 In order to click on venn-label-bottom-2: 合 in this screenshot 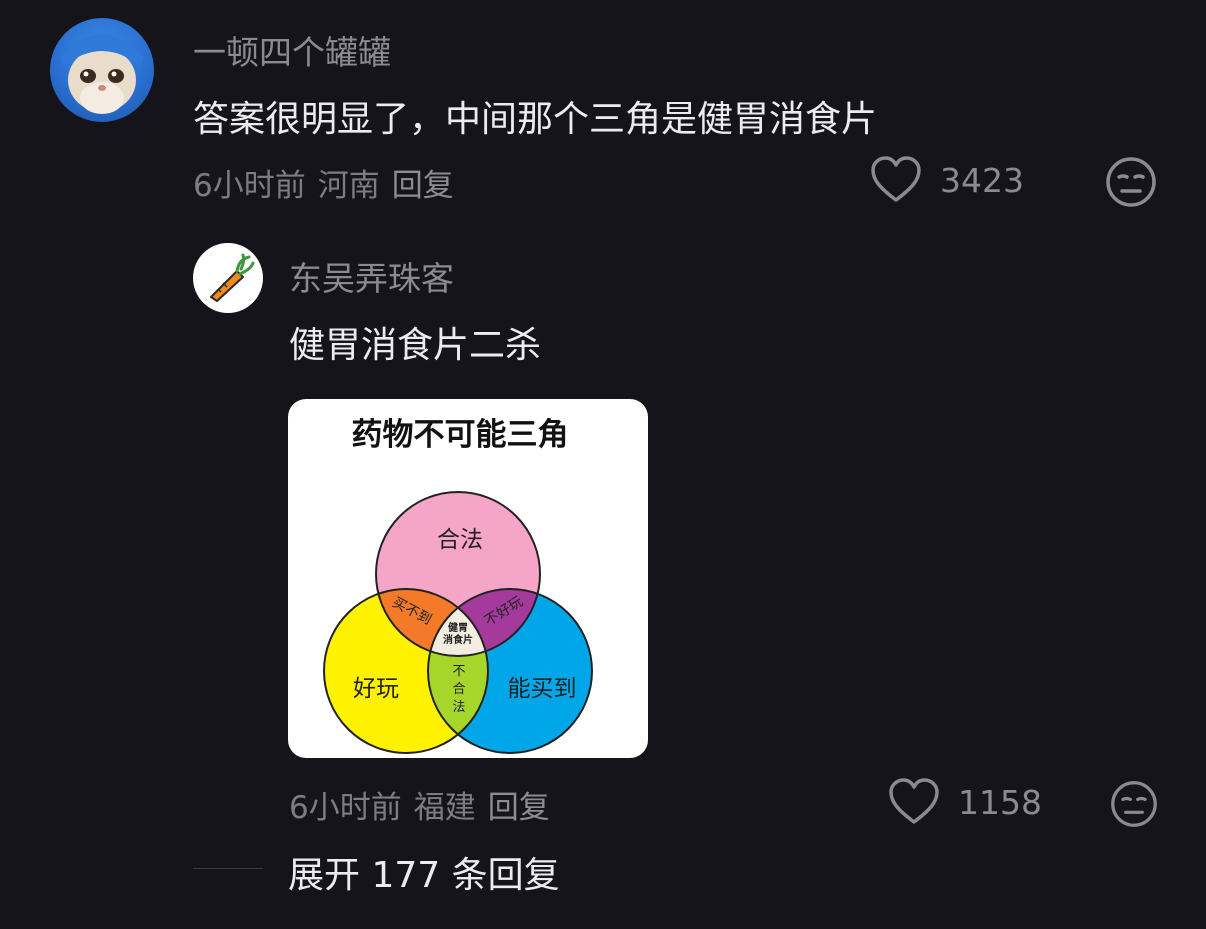, I will do `click(458, 688)`.